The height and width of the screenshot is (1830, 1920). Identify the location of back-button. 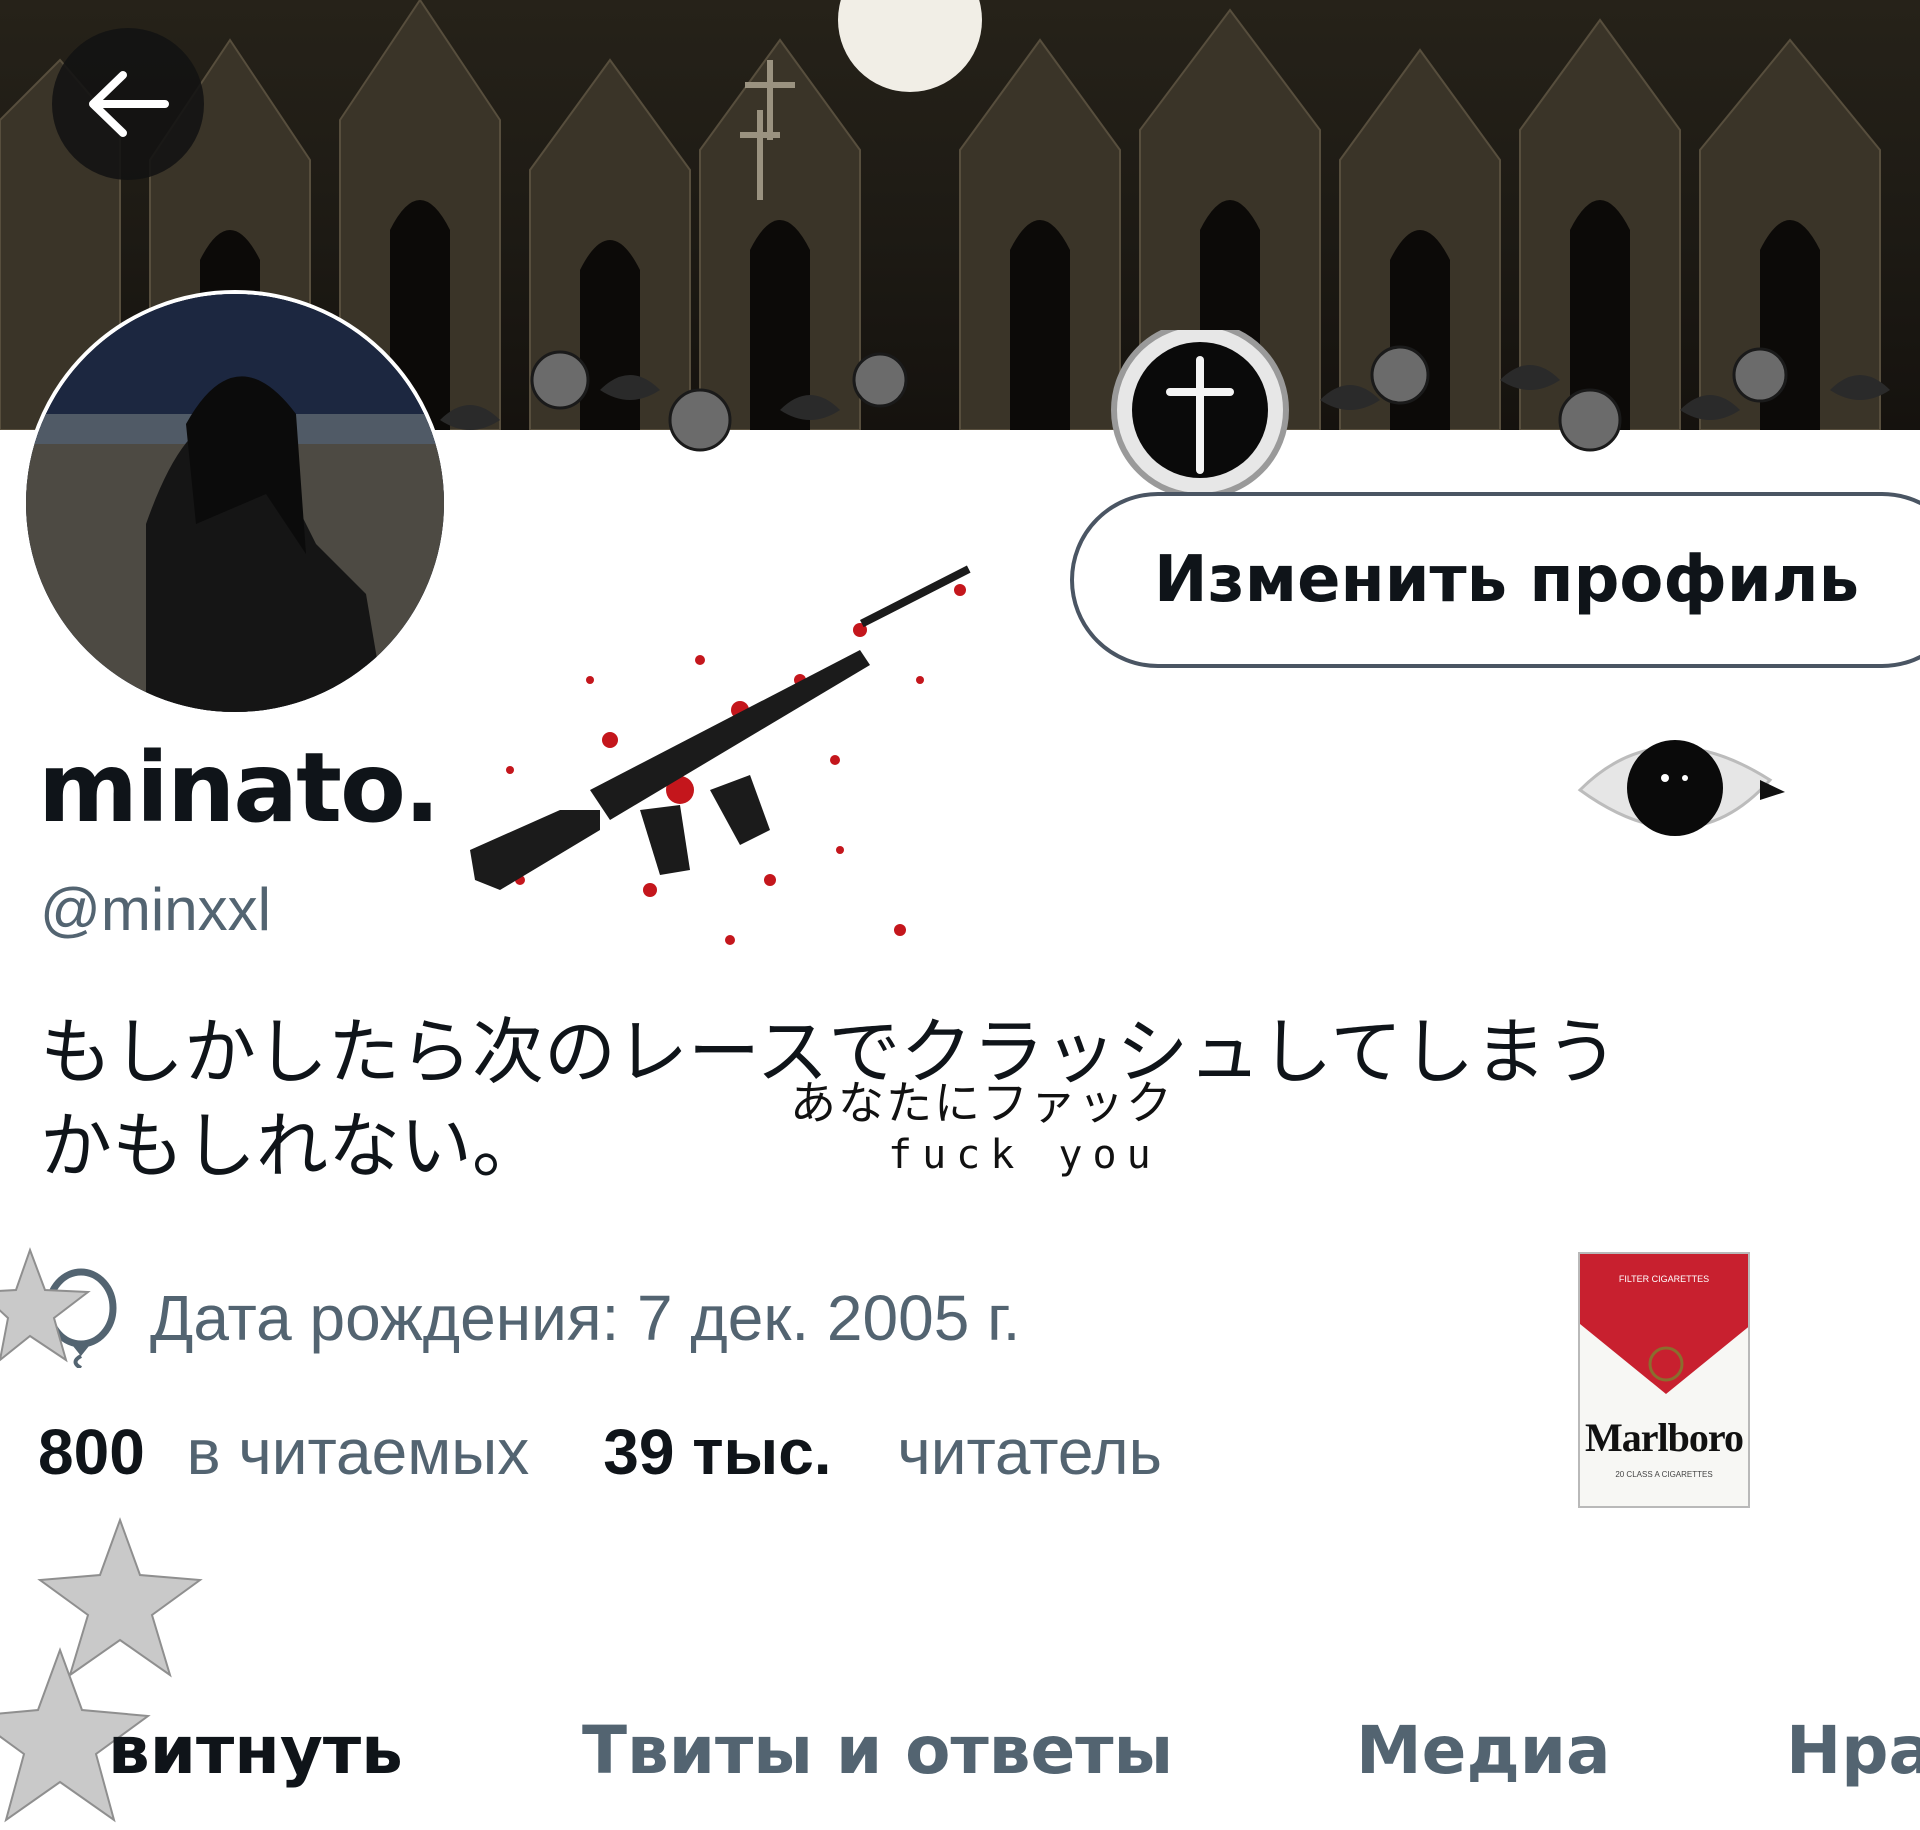
(128, 104).